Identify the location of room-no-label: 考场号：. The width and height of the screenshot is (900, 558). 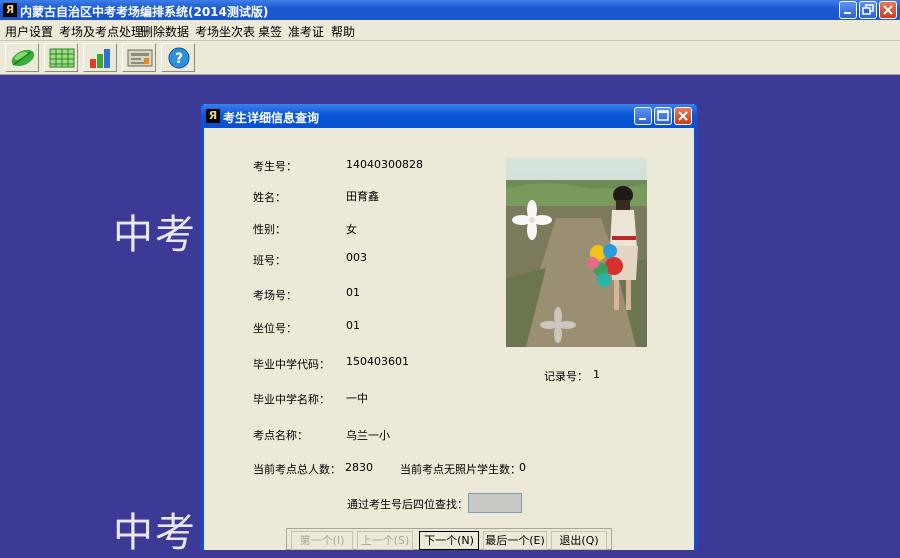
(275, 295).